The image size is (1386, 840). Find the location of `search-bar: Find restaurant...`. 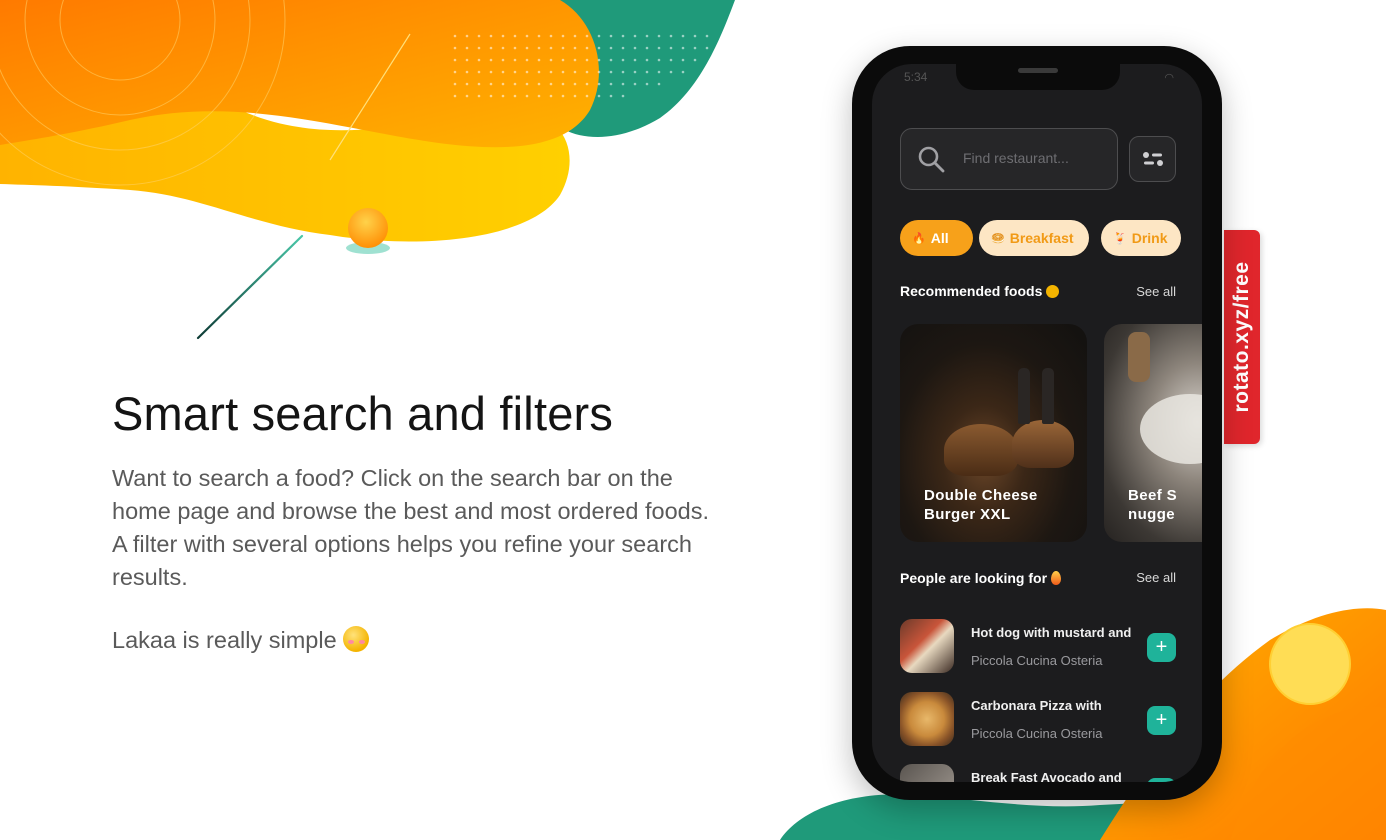

search-bar: Find restaurant... is located at coordinates (1009, 159).